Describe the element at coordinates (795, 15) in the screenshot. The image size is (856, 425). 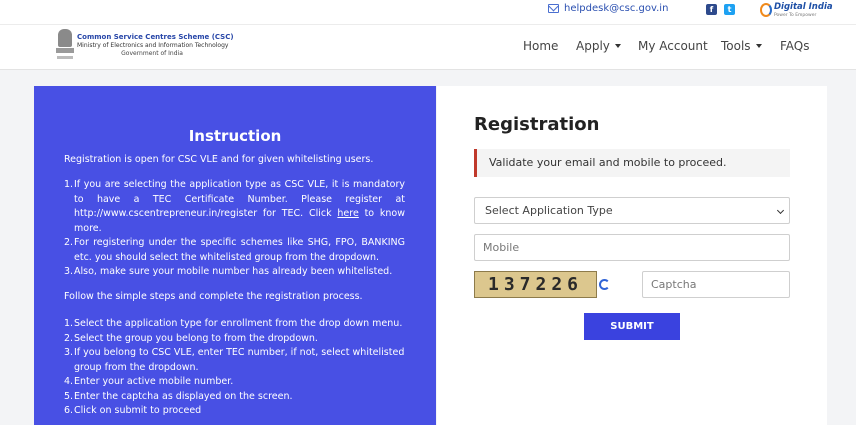
I see `digital-india-tagline: Power To Empower` at that location.